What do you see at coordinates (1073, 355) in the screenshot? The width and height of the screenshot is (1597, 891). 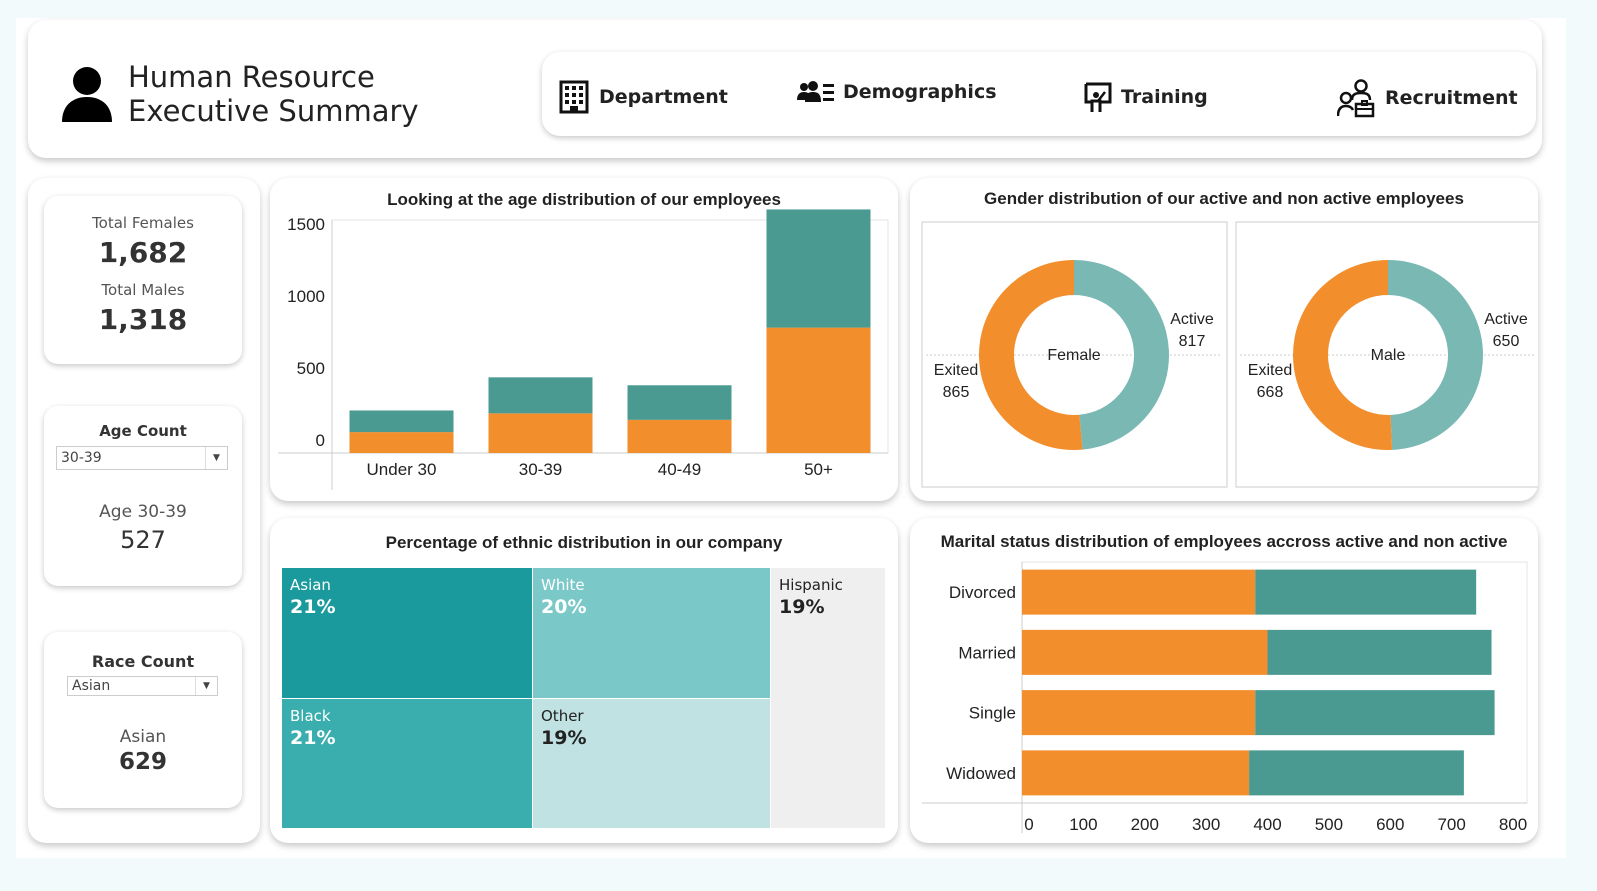 I see `donut-center-label: Female` at bounding box center [1073, 355].